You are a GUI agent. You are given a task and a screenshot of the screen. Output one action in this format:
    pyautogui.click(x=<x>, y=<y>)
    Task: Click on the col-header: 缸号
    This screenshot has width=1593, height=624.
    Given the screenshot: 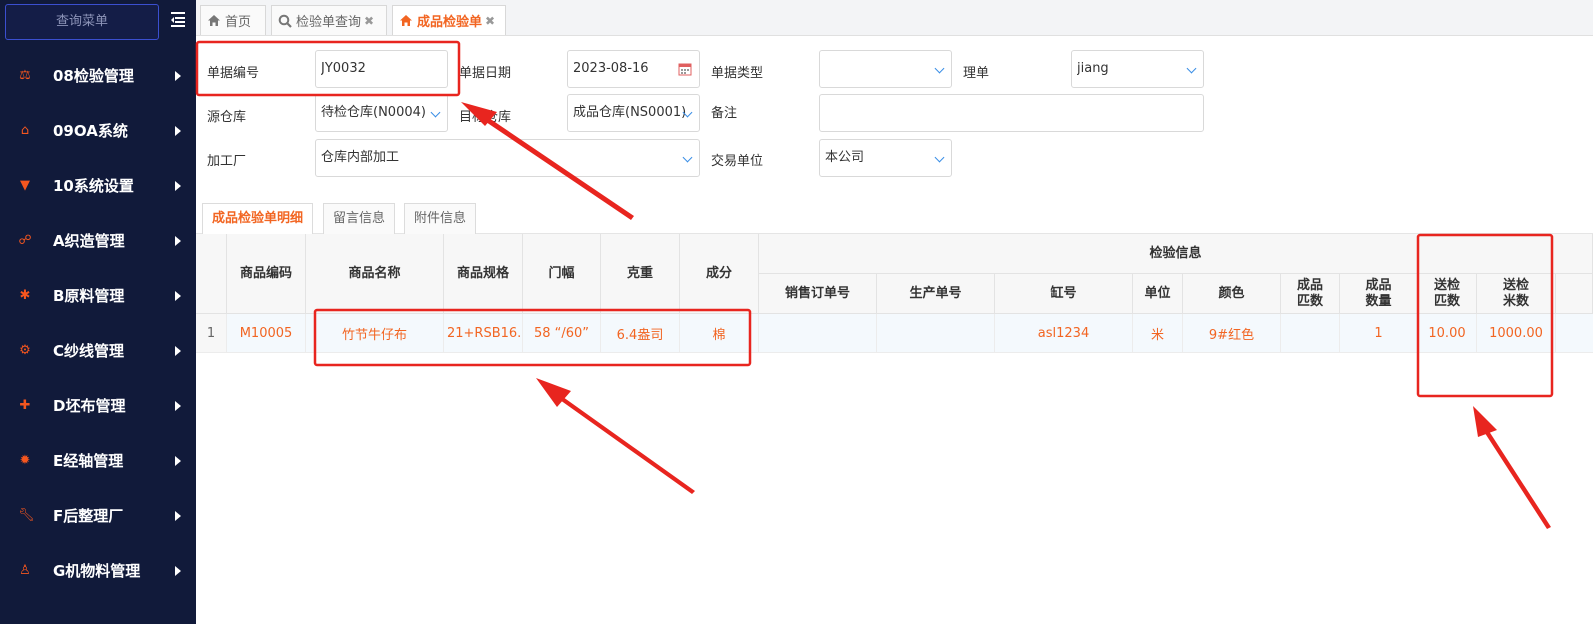 What is the action you would take?
    pyautogui.click(x=1064, y=294)
    